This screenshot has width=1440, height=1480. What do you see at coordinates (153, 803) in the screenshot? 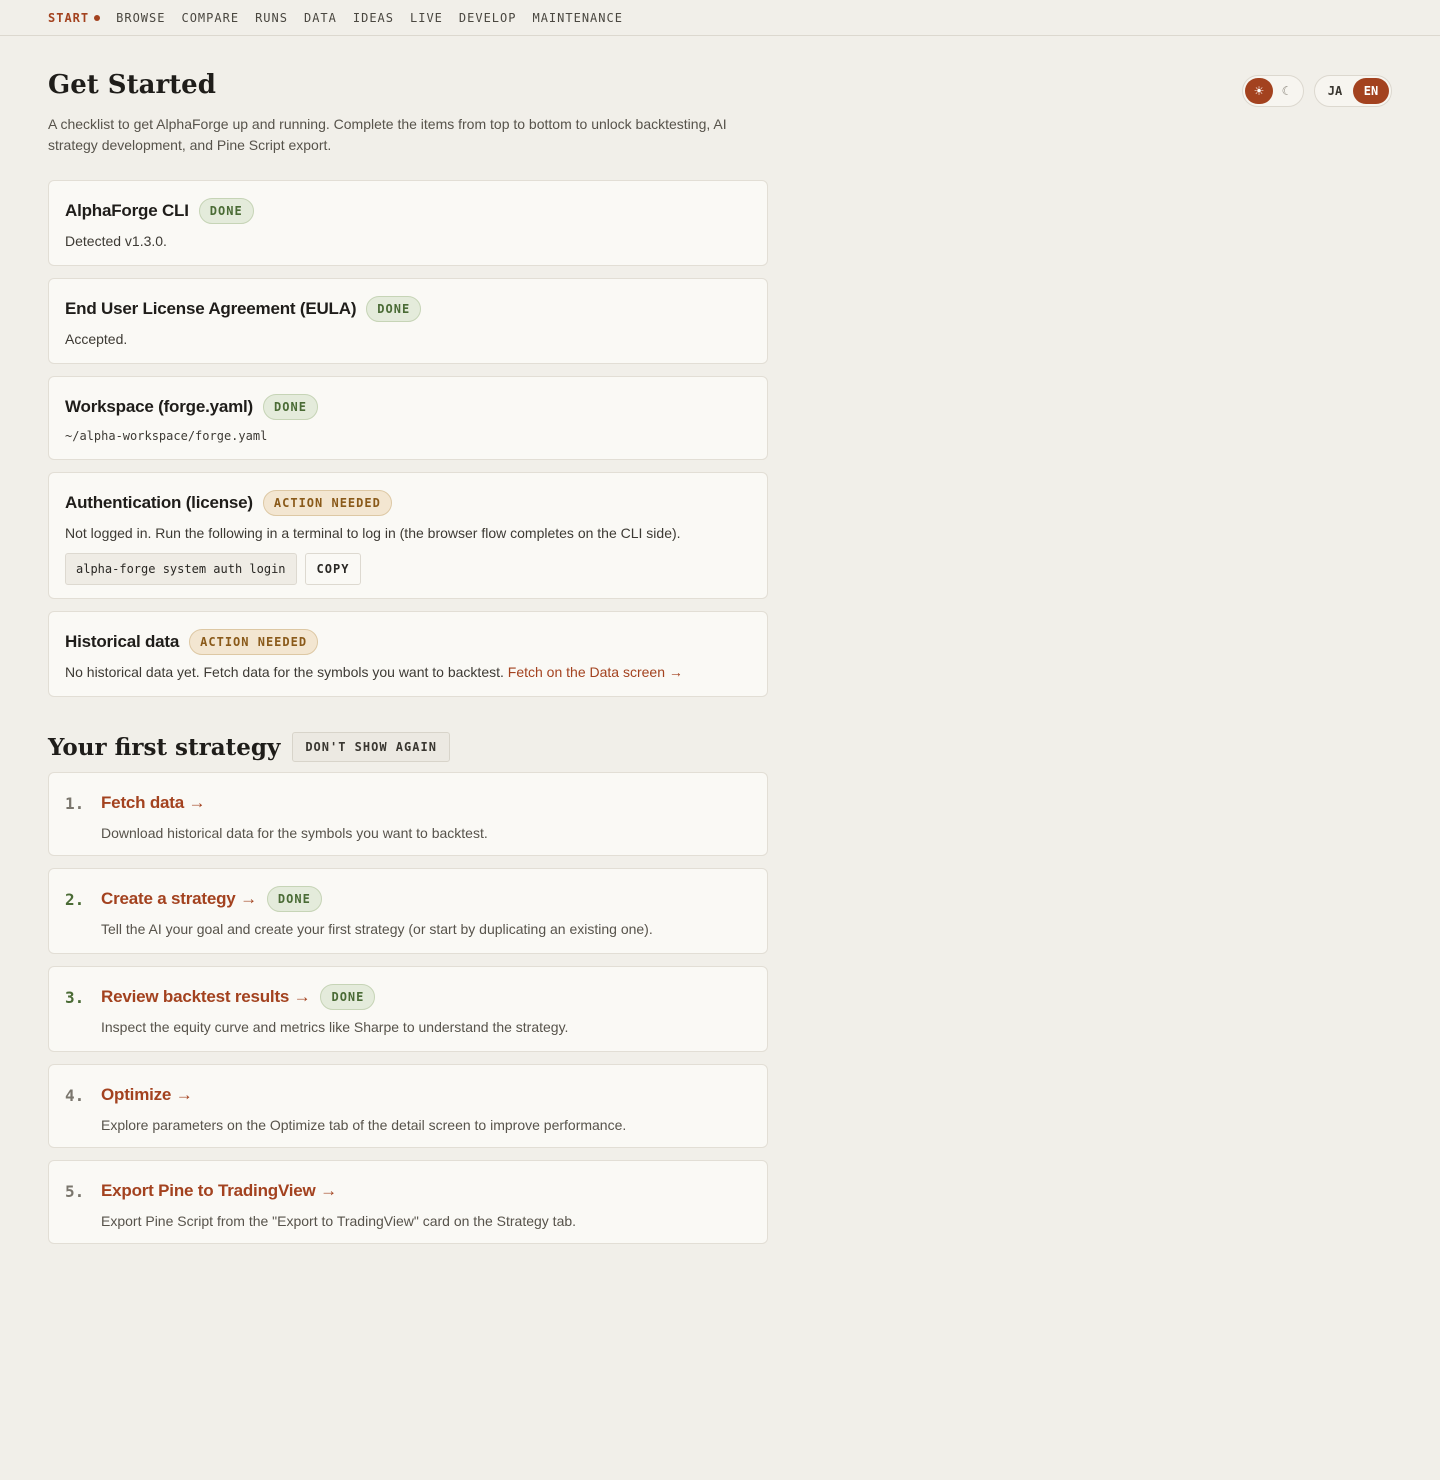
I see `step-link-fetch-data: Fetch data →` at bounding box center [153, 803].